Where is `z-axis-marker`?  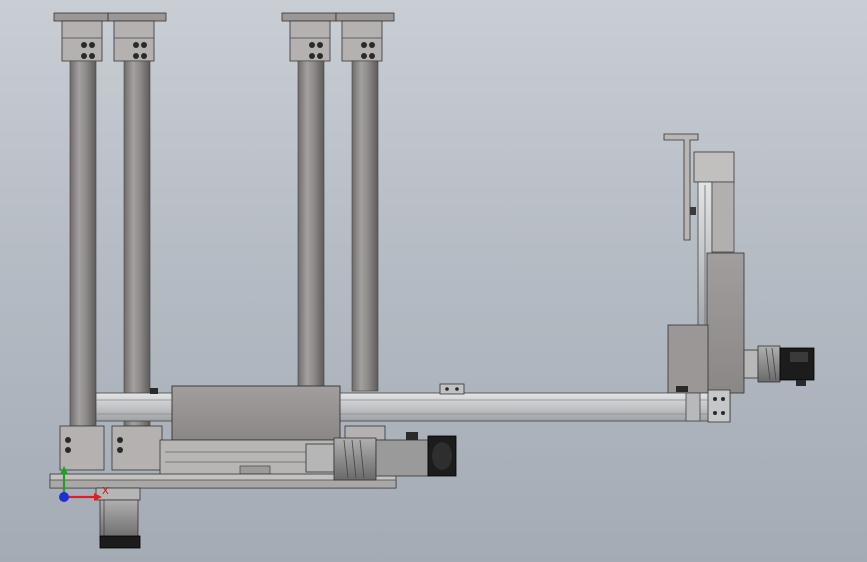
z-axis-marker is located at coordinates (64, 497).